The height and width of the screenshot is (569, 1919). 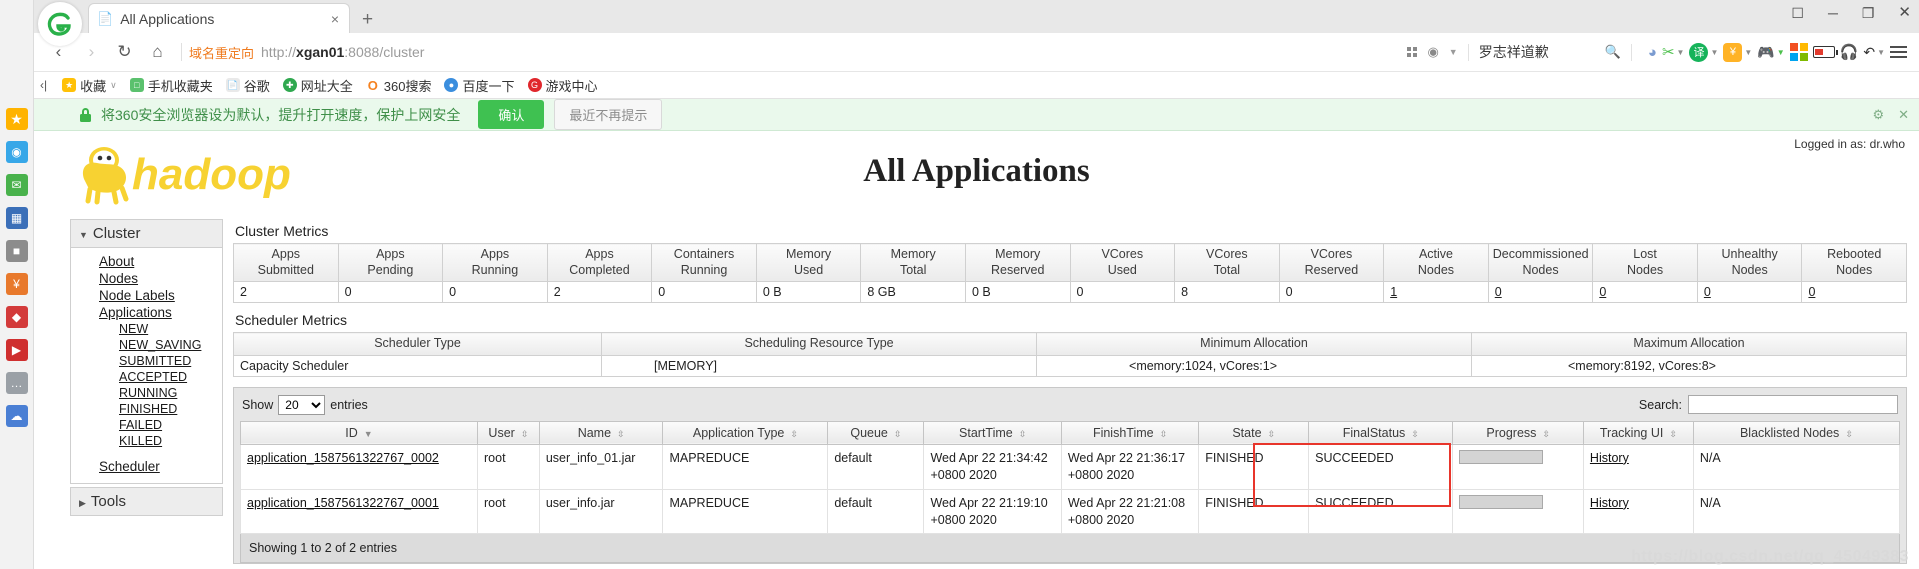 I want to click on col-finishtime: FinishTime ⇳, so click(x=1130, y=432).